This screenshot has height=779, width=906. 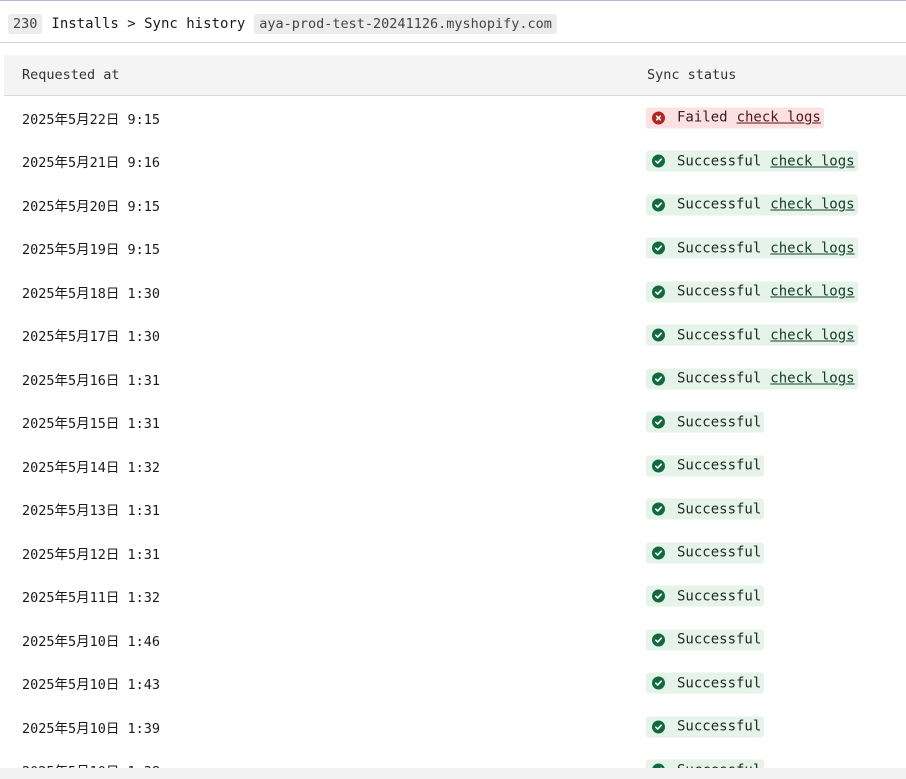 What do you see at coordinates (455, 423) in the screenshot?
I see `table-row: 2025年5月15日 1:31 Successful` at bounding box center [455, 423].